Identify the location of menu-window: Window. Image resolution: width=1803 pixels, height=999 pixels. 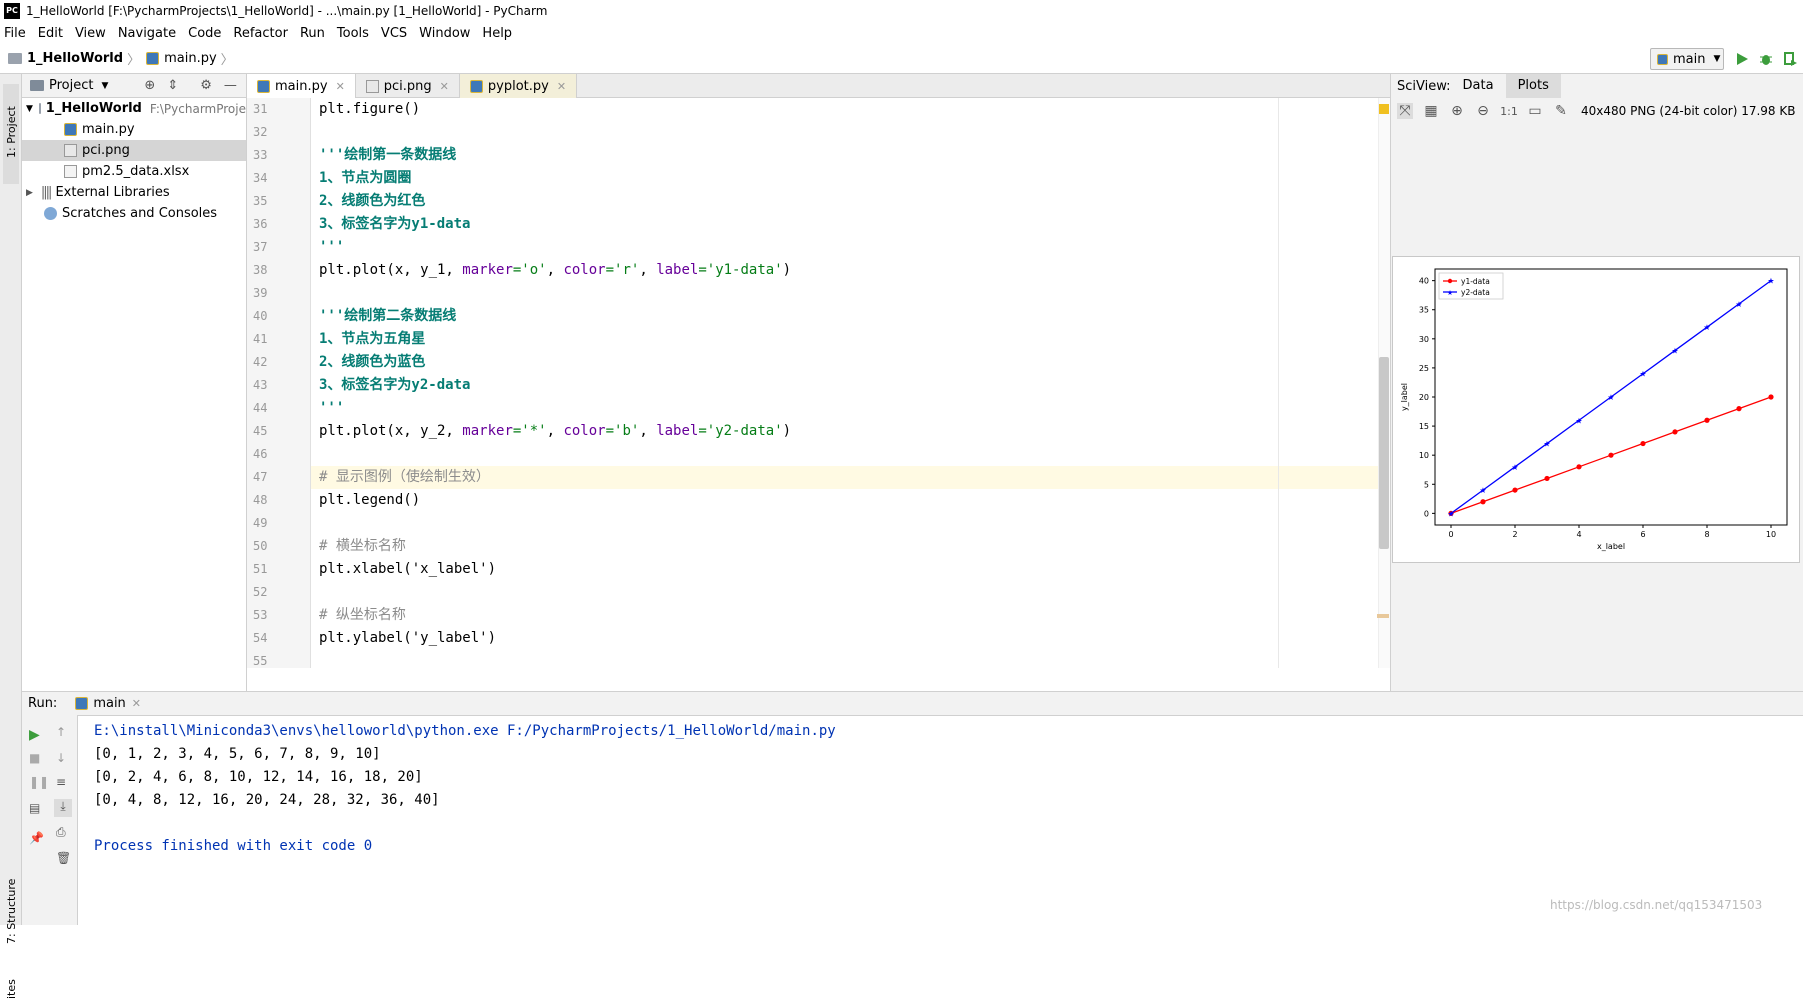
(444, 33).